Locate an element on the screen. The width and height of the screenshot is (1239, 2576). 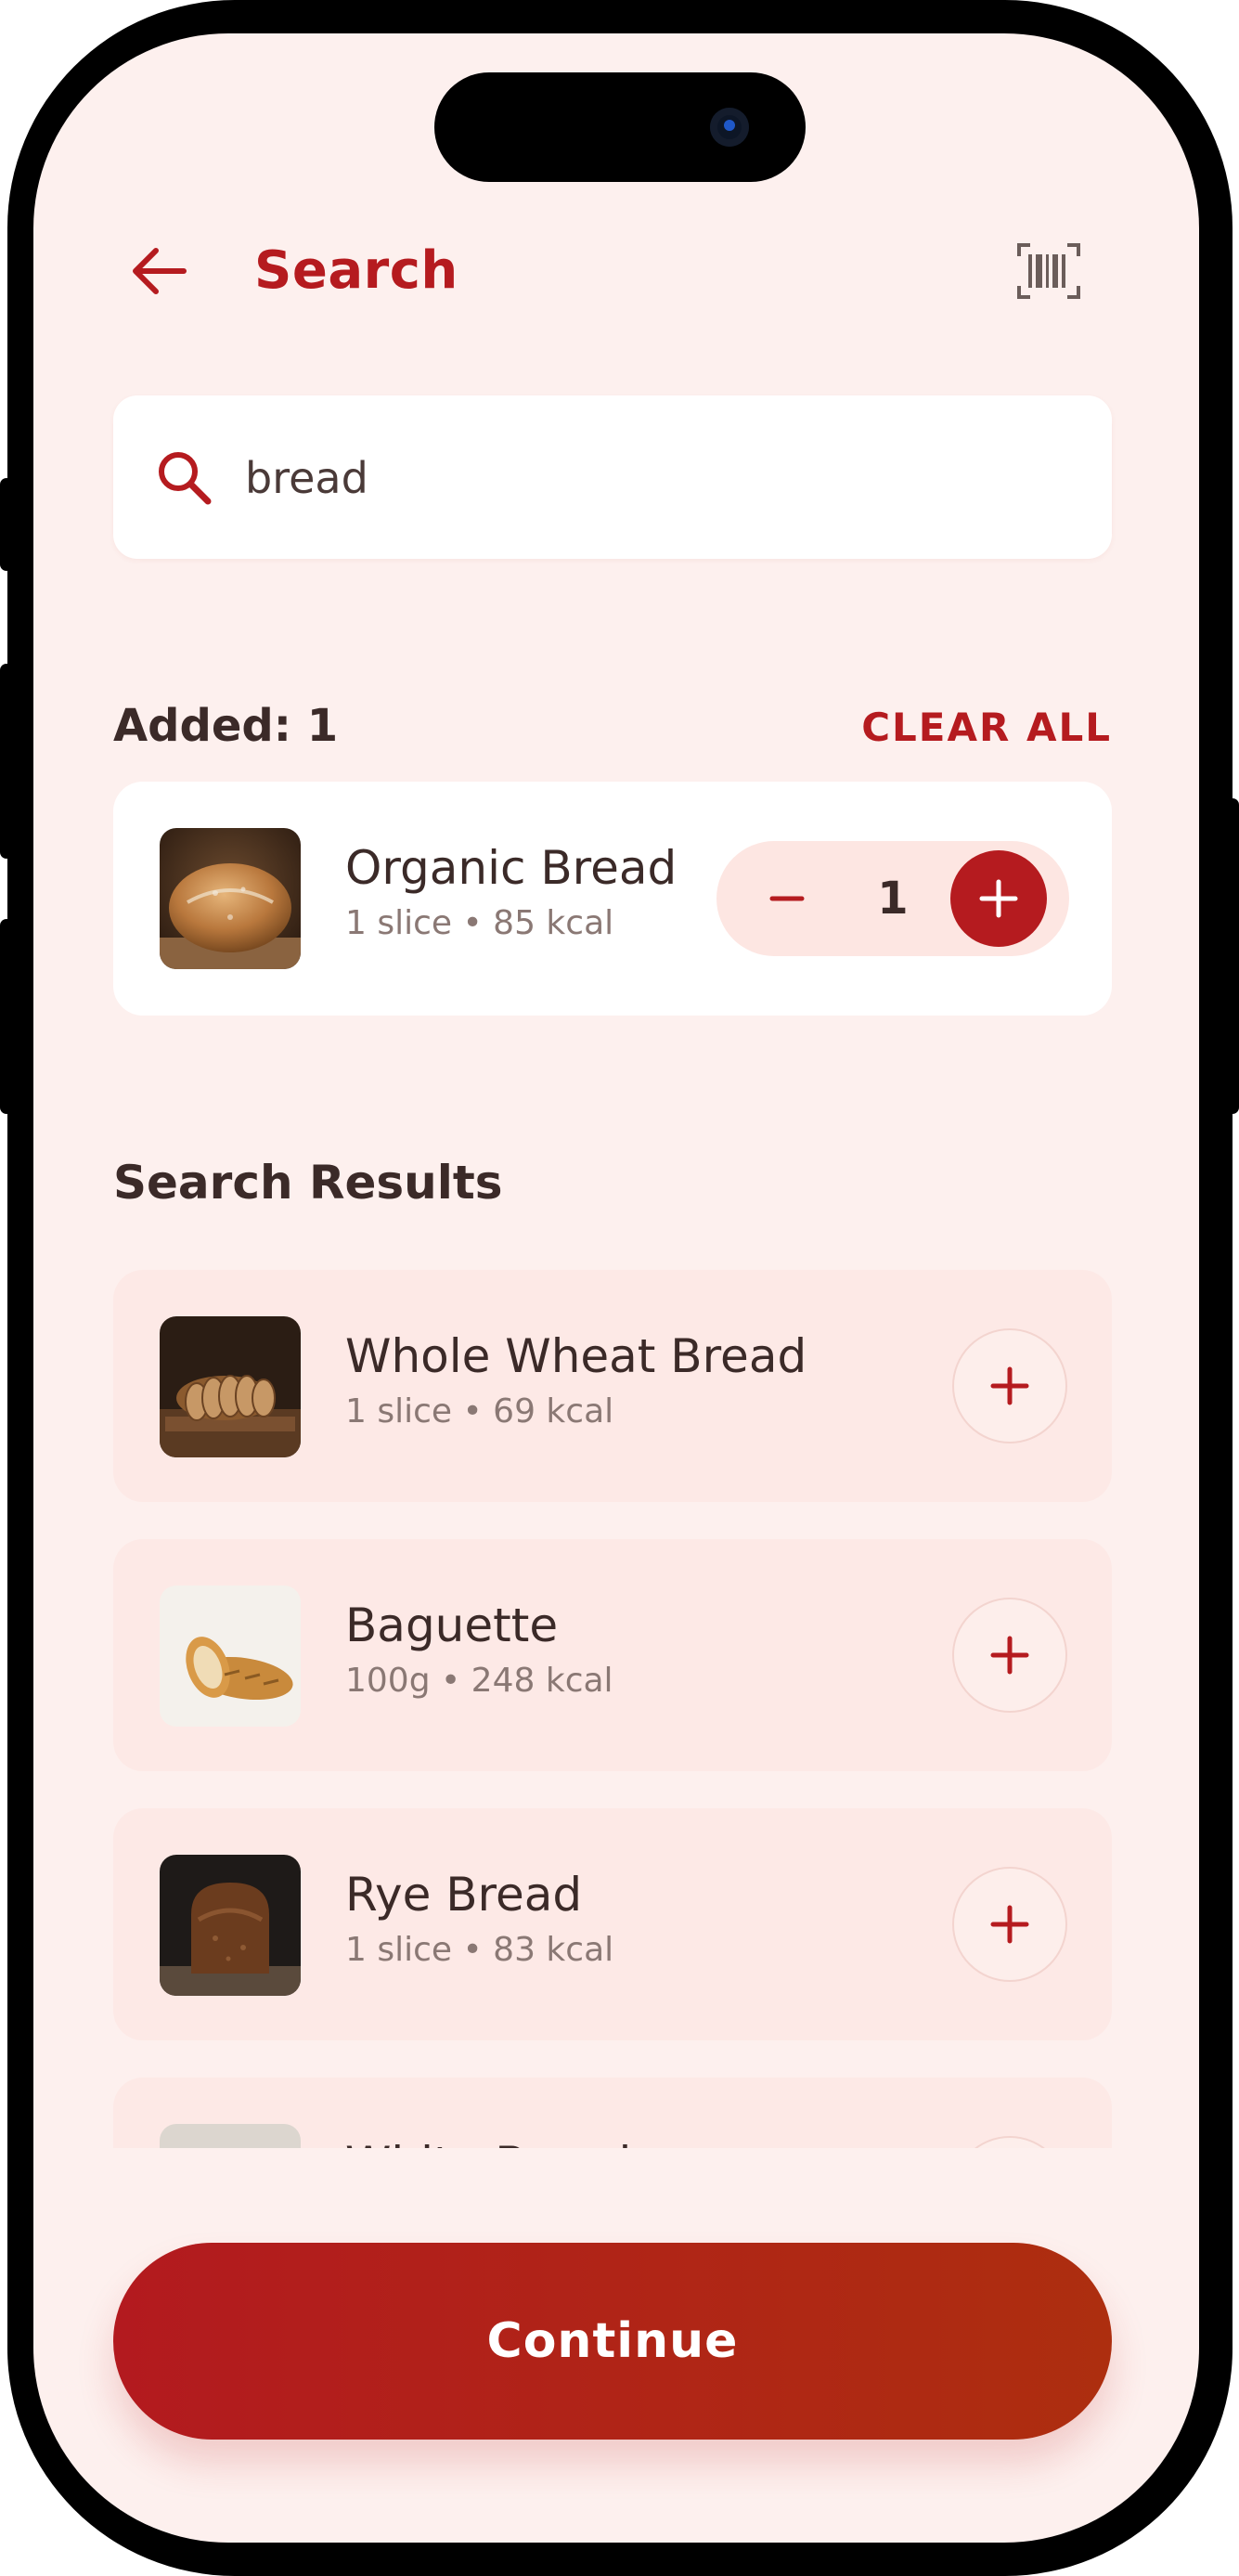
search-bar is located at coordinates (612, 477).